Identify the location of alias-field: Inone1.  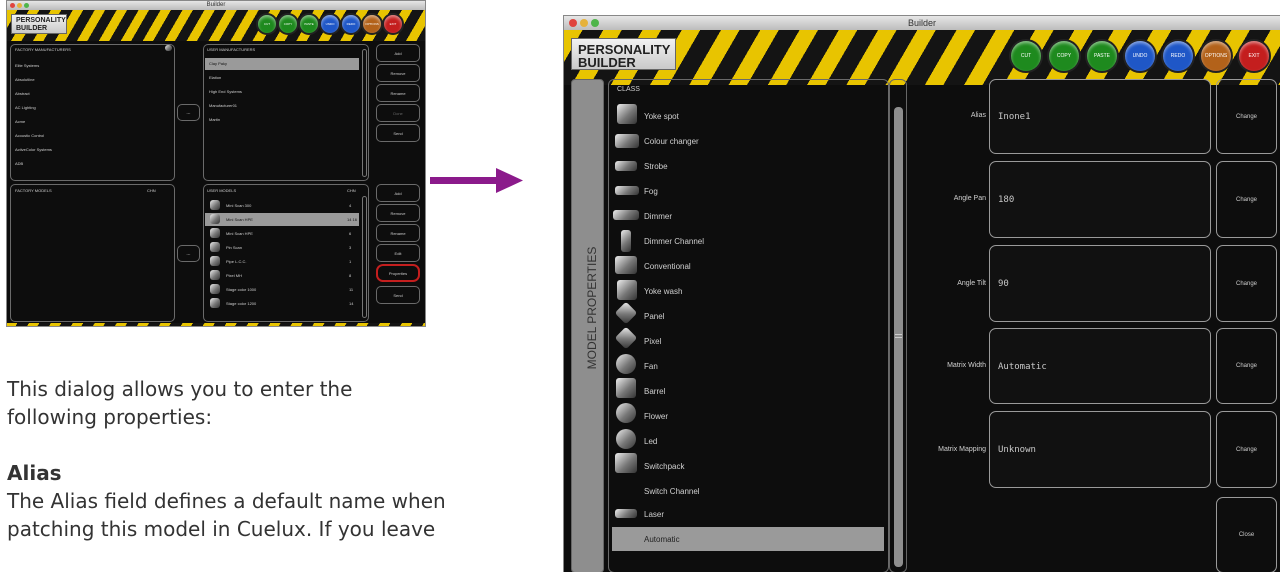
(1100, 116).